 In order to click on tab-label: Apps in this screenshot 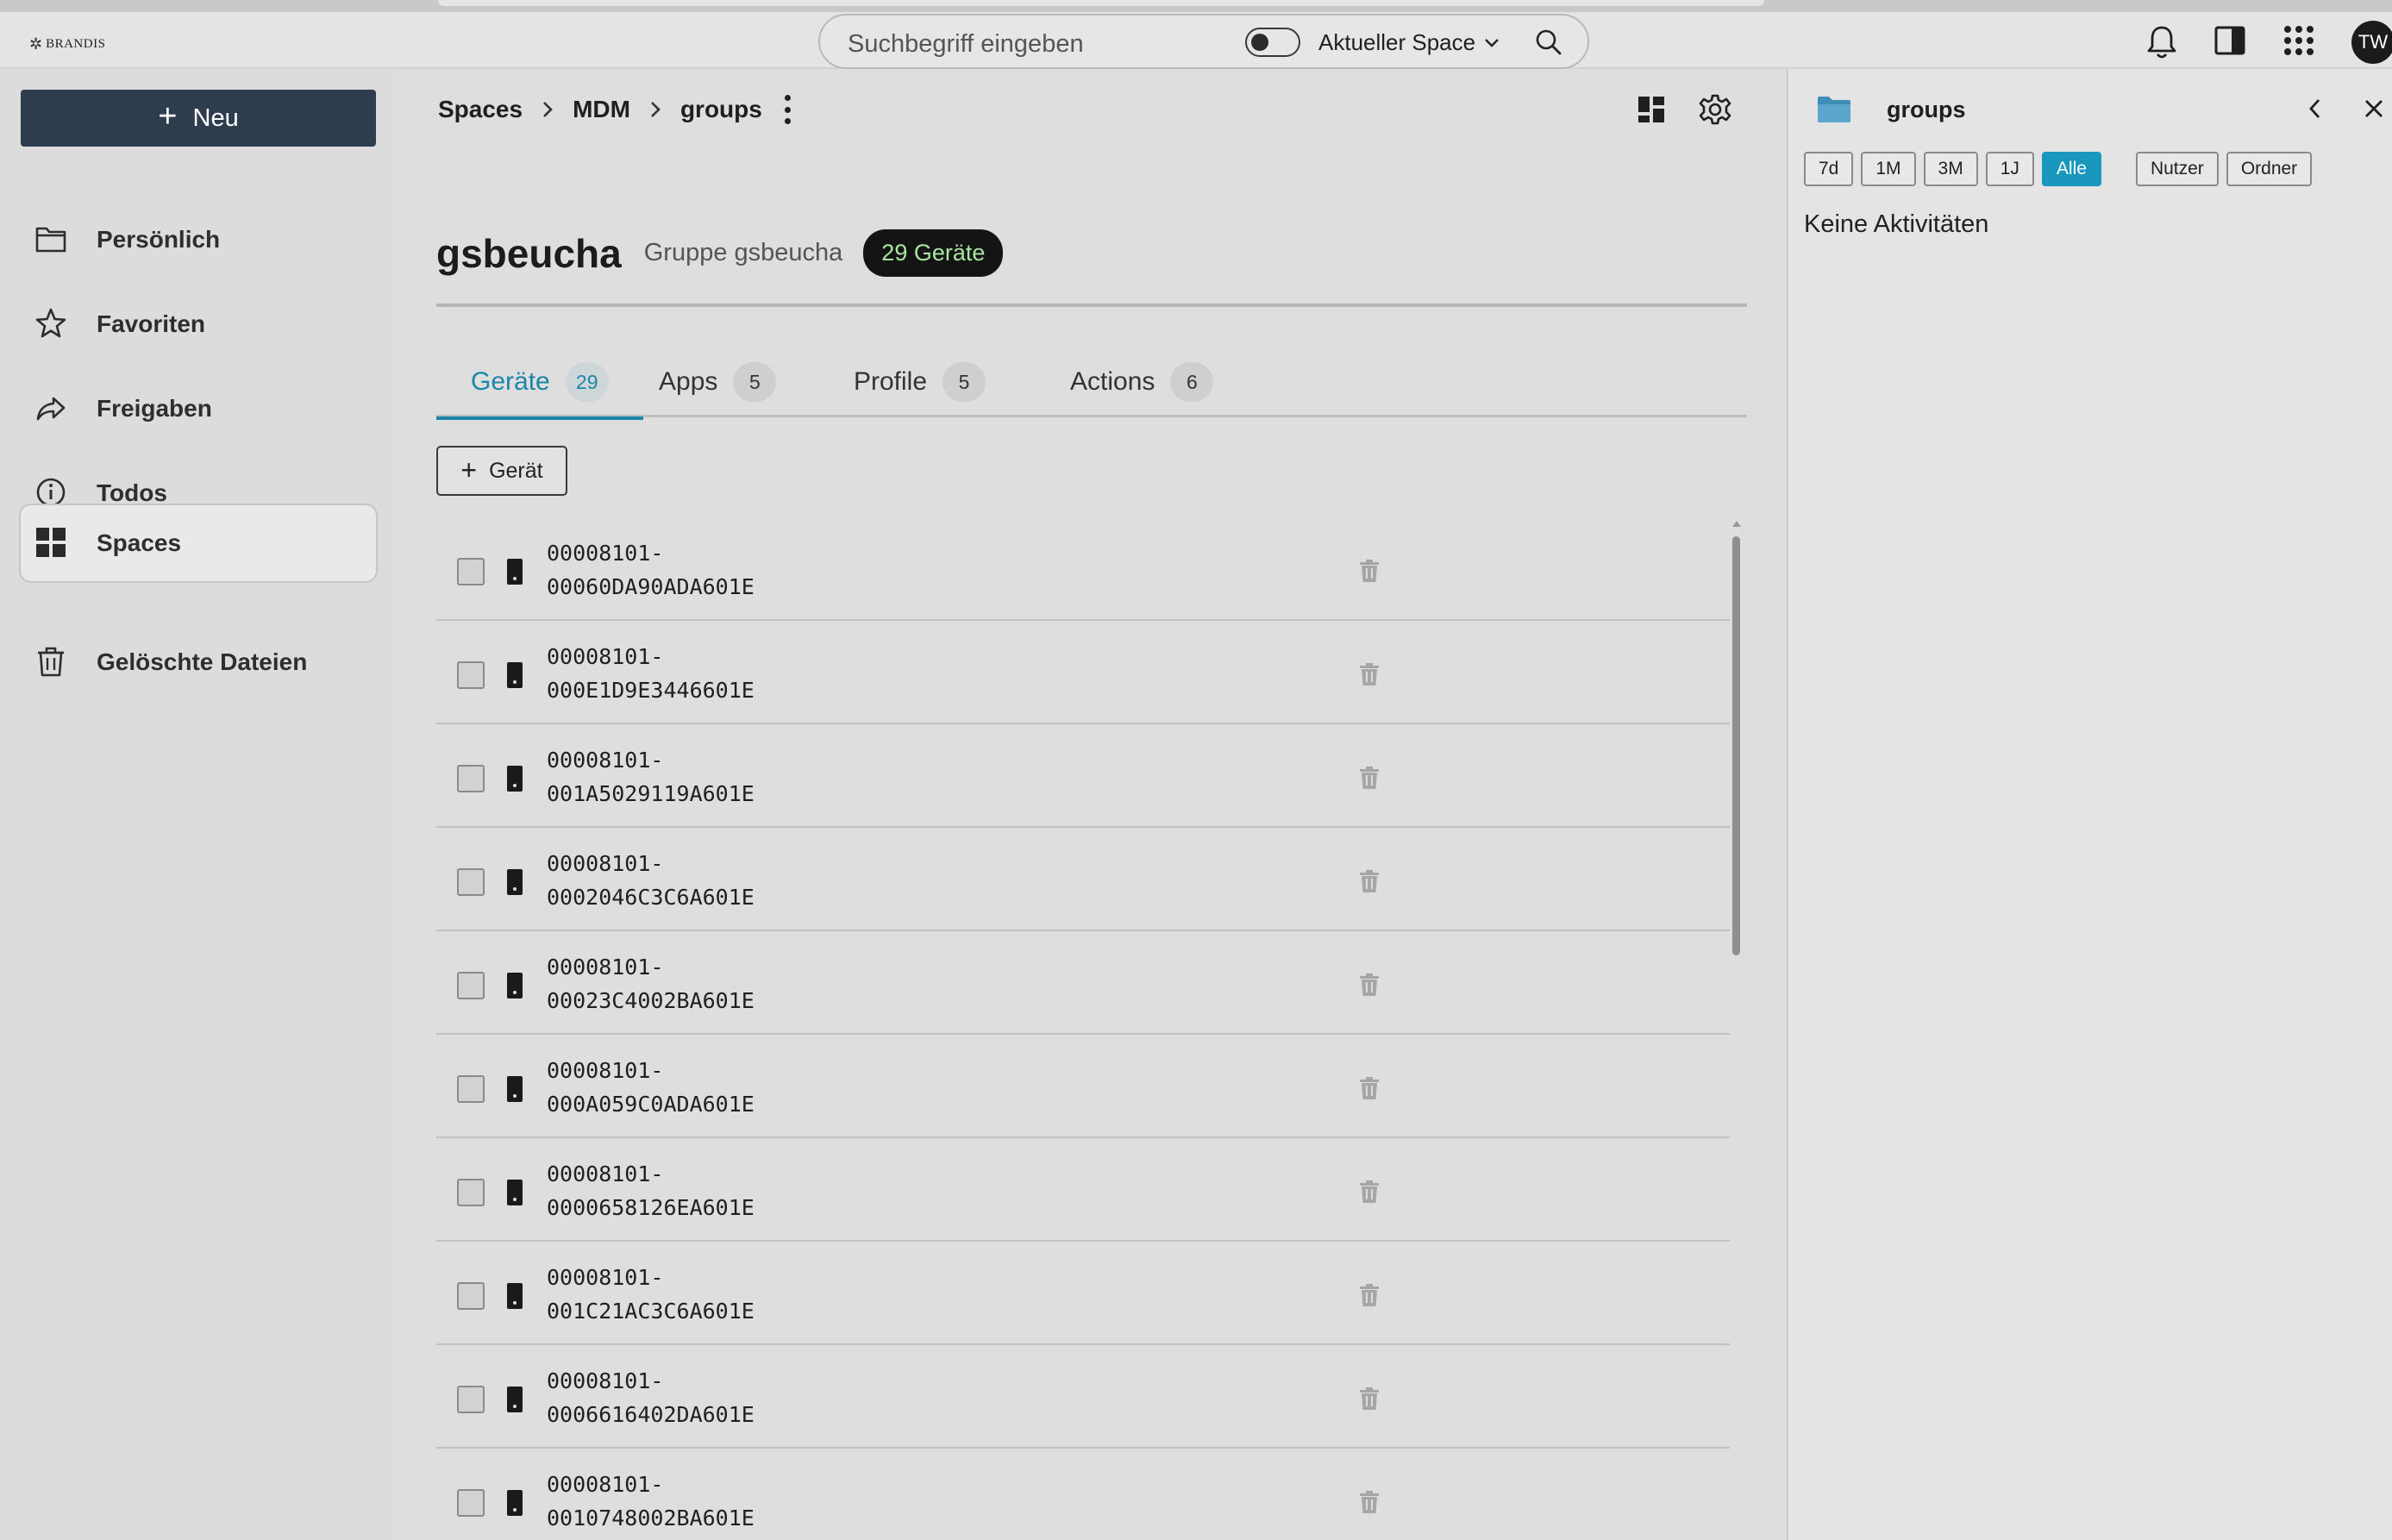, I will do `click(688, 381)`.